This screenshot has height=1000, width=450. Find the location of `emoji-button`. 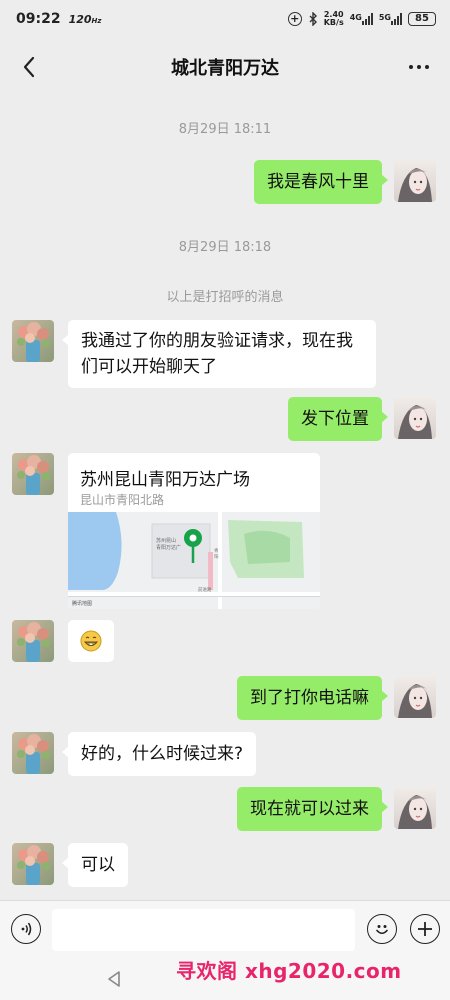

emoji-button is located at coordinates (382, 929).